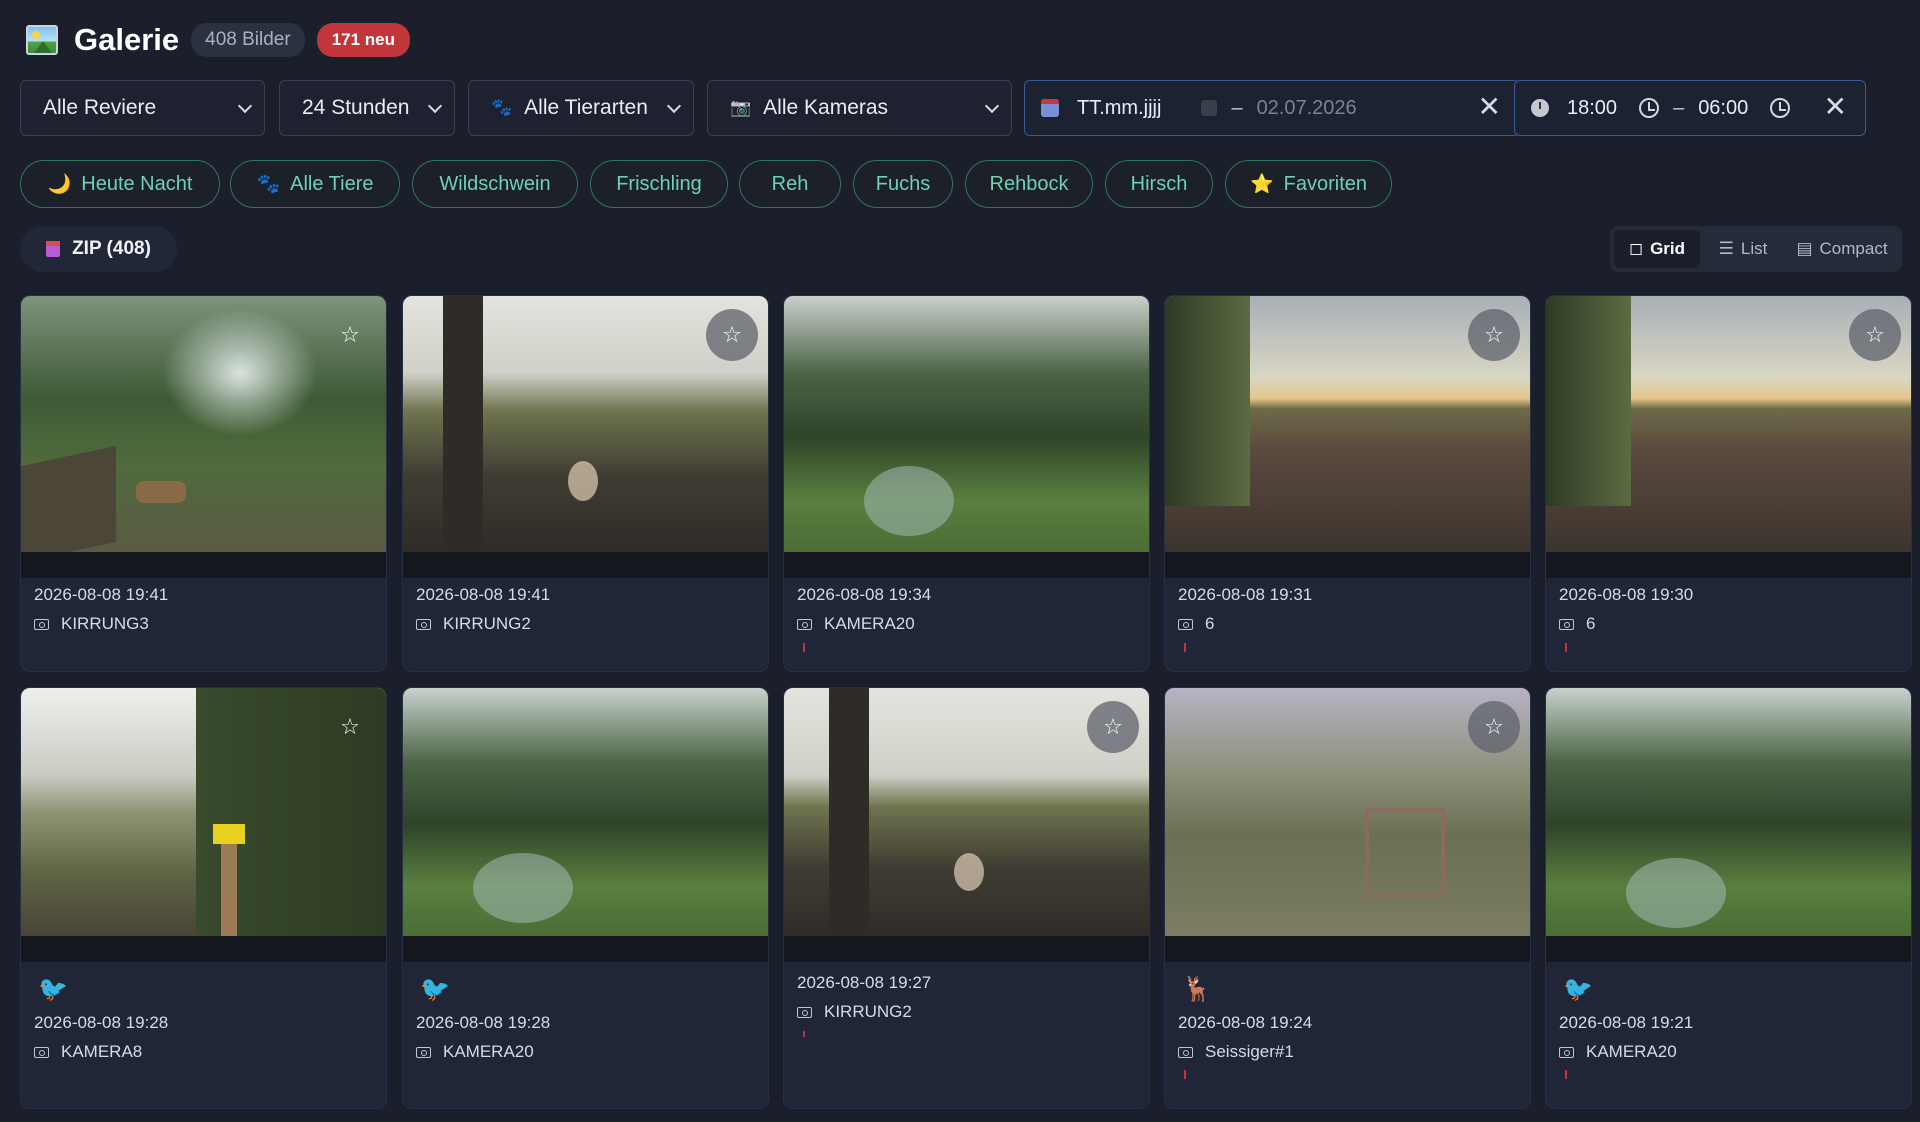 This screenshot has height=1122, width=1920. What do you see at coordinates (127, 39) in the screenshot?
I see `page-title: Galerie` at bounding box center [127, 39].